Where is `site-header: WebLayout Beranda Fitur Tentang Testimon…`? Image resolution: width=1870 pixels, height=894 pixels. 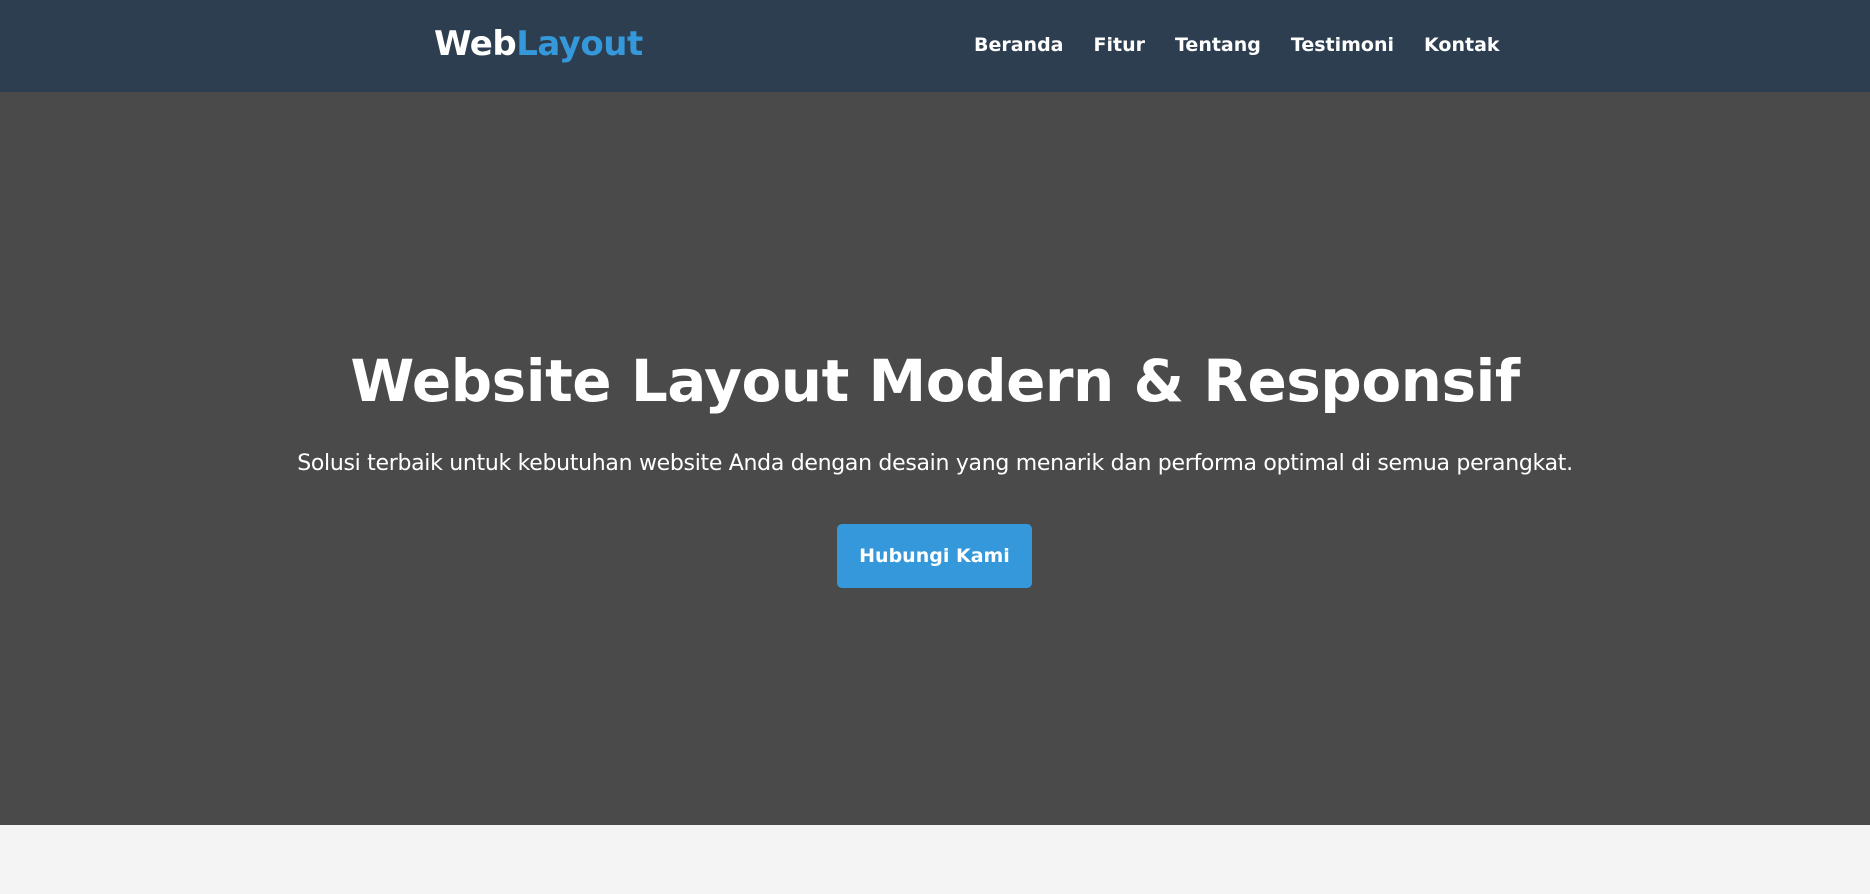
site-header: WebLayout Beranda Fitur Tentang Testimon… is located at coordinates (935, 46).